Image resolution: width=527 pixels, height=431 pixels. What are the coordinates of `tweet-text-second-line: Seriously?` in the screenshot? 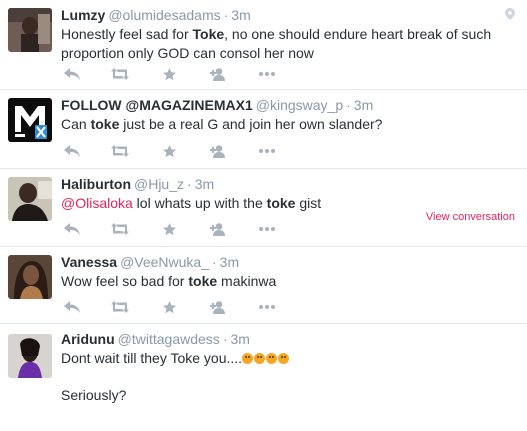 It's located at (94, 395).